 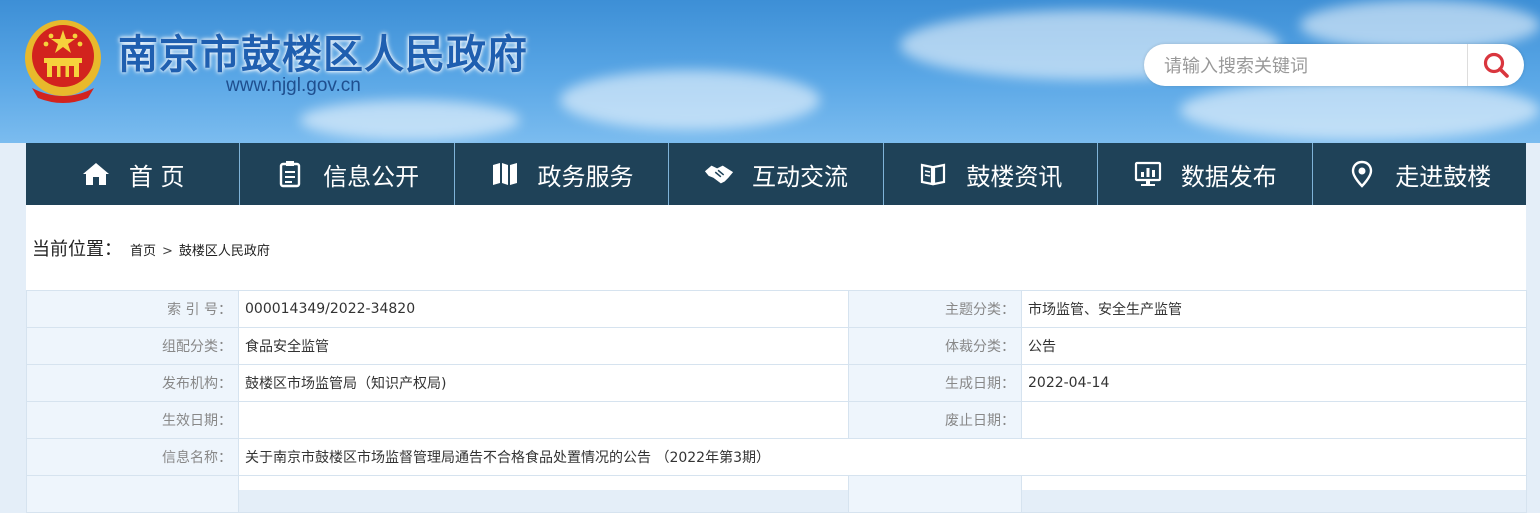 What do you see at coordinates (293, 86) in the screenshot?
I see `site-url: www.njgl.gov.cn` at bounding box center [293, 86].